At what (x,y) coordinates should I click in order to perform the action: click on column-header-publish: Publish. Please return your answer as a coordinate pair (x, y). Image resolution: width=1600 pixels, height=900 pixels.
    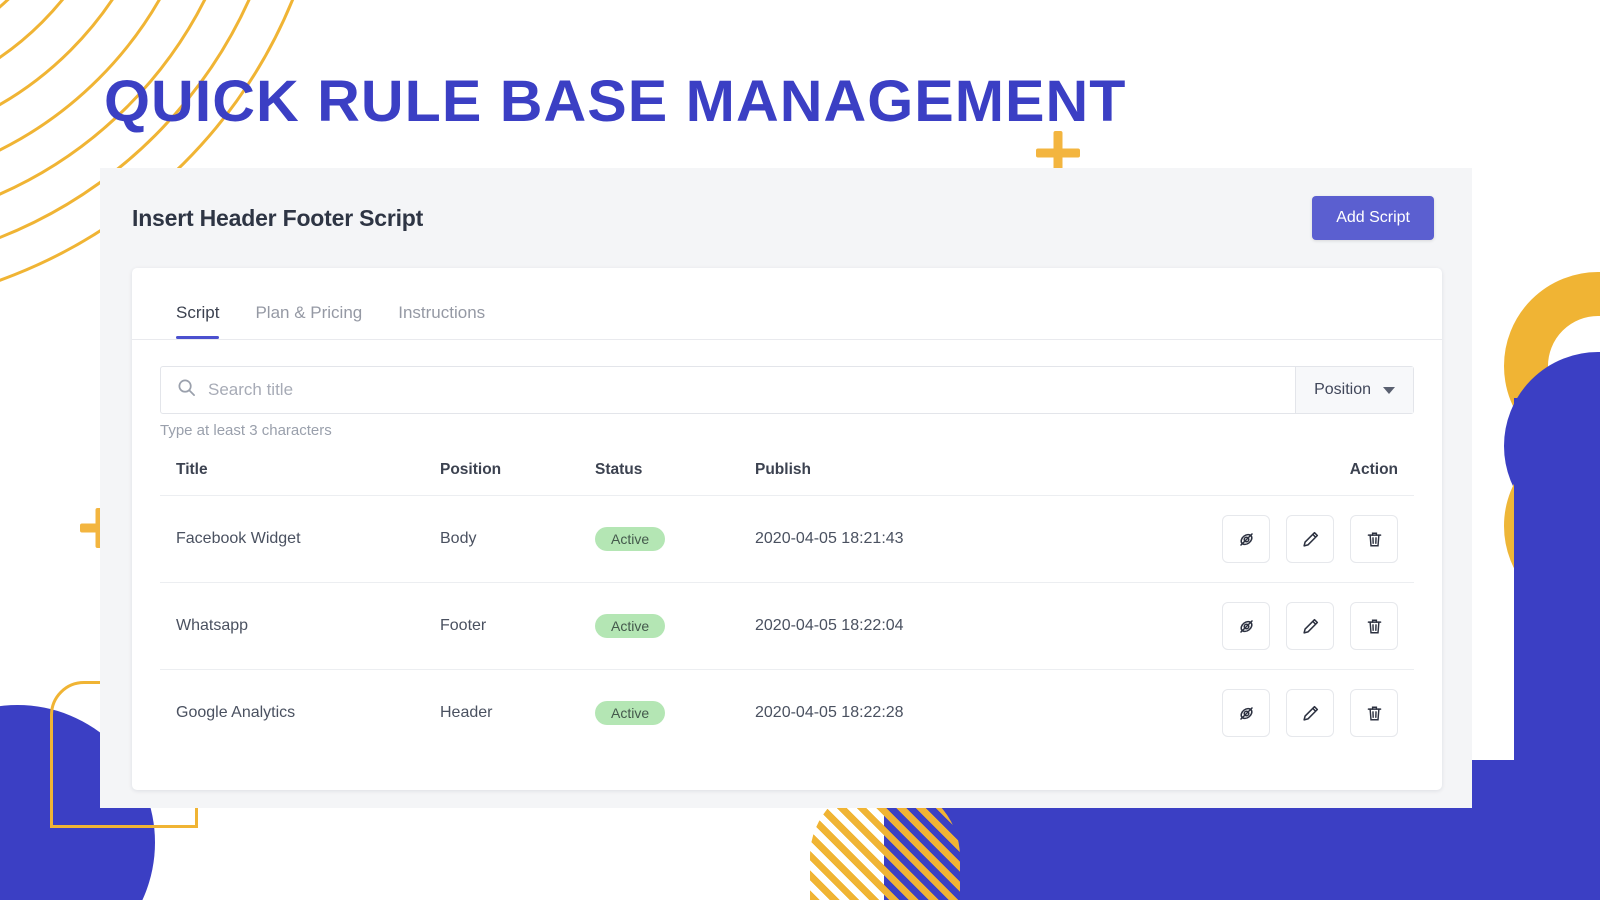
    Looking at the image, I should click on (783, 469).